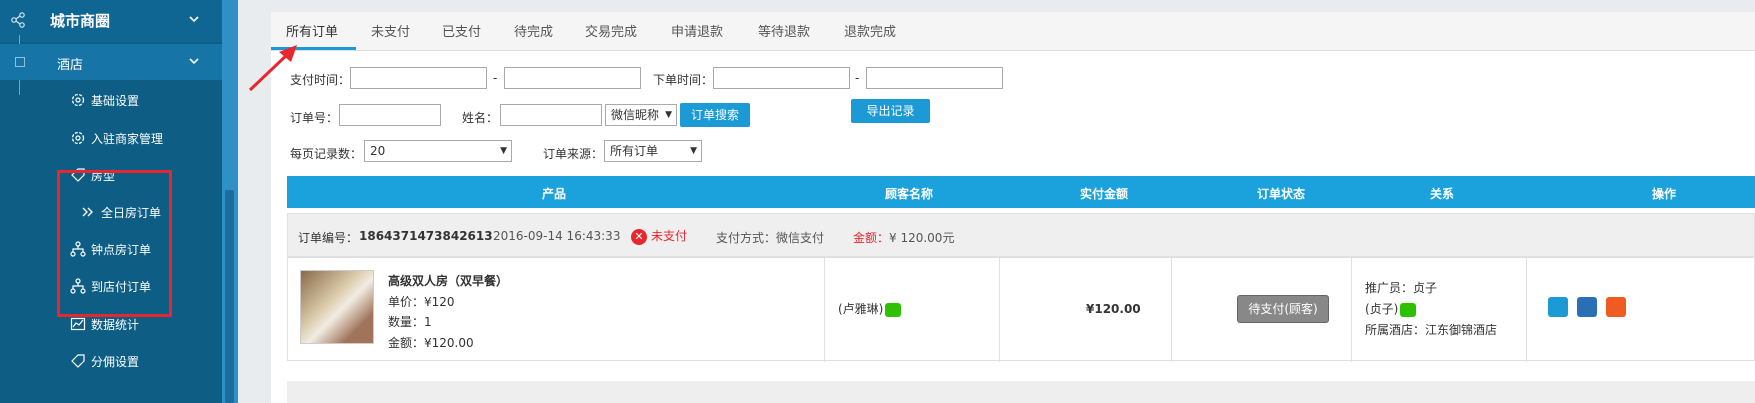 The image size is (1755, 403). What do you see at coordinates (922, 238) in the screenshot?
I see `order-amount: ¥ 120.00元` at bounding box center [922, 238].